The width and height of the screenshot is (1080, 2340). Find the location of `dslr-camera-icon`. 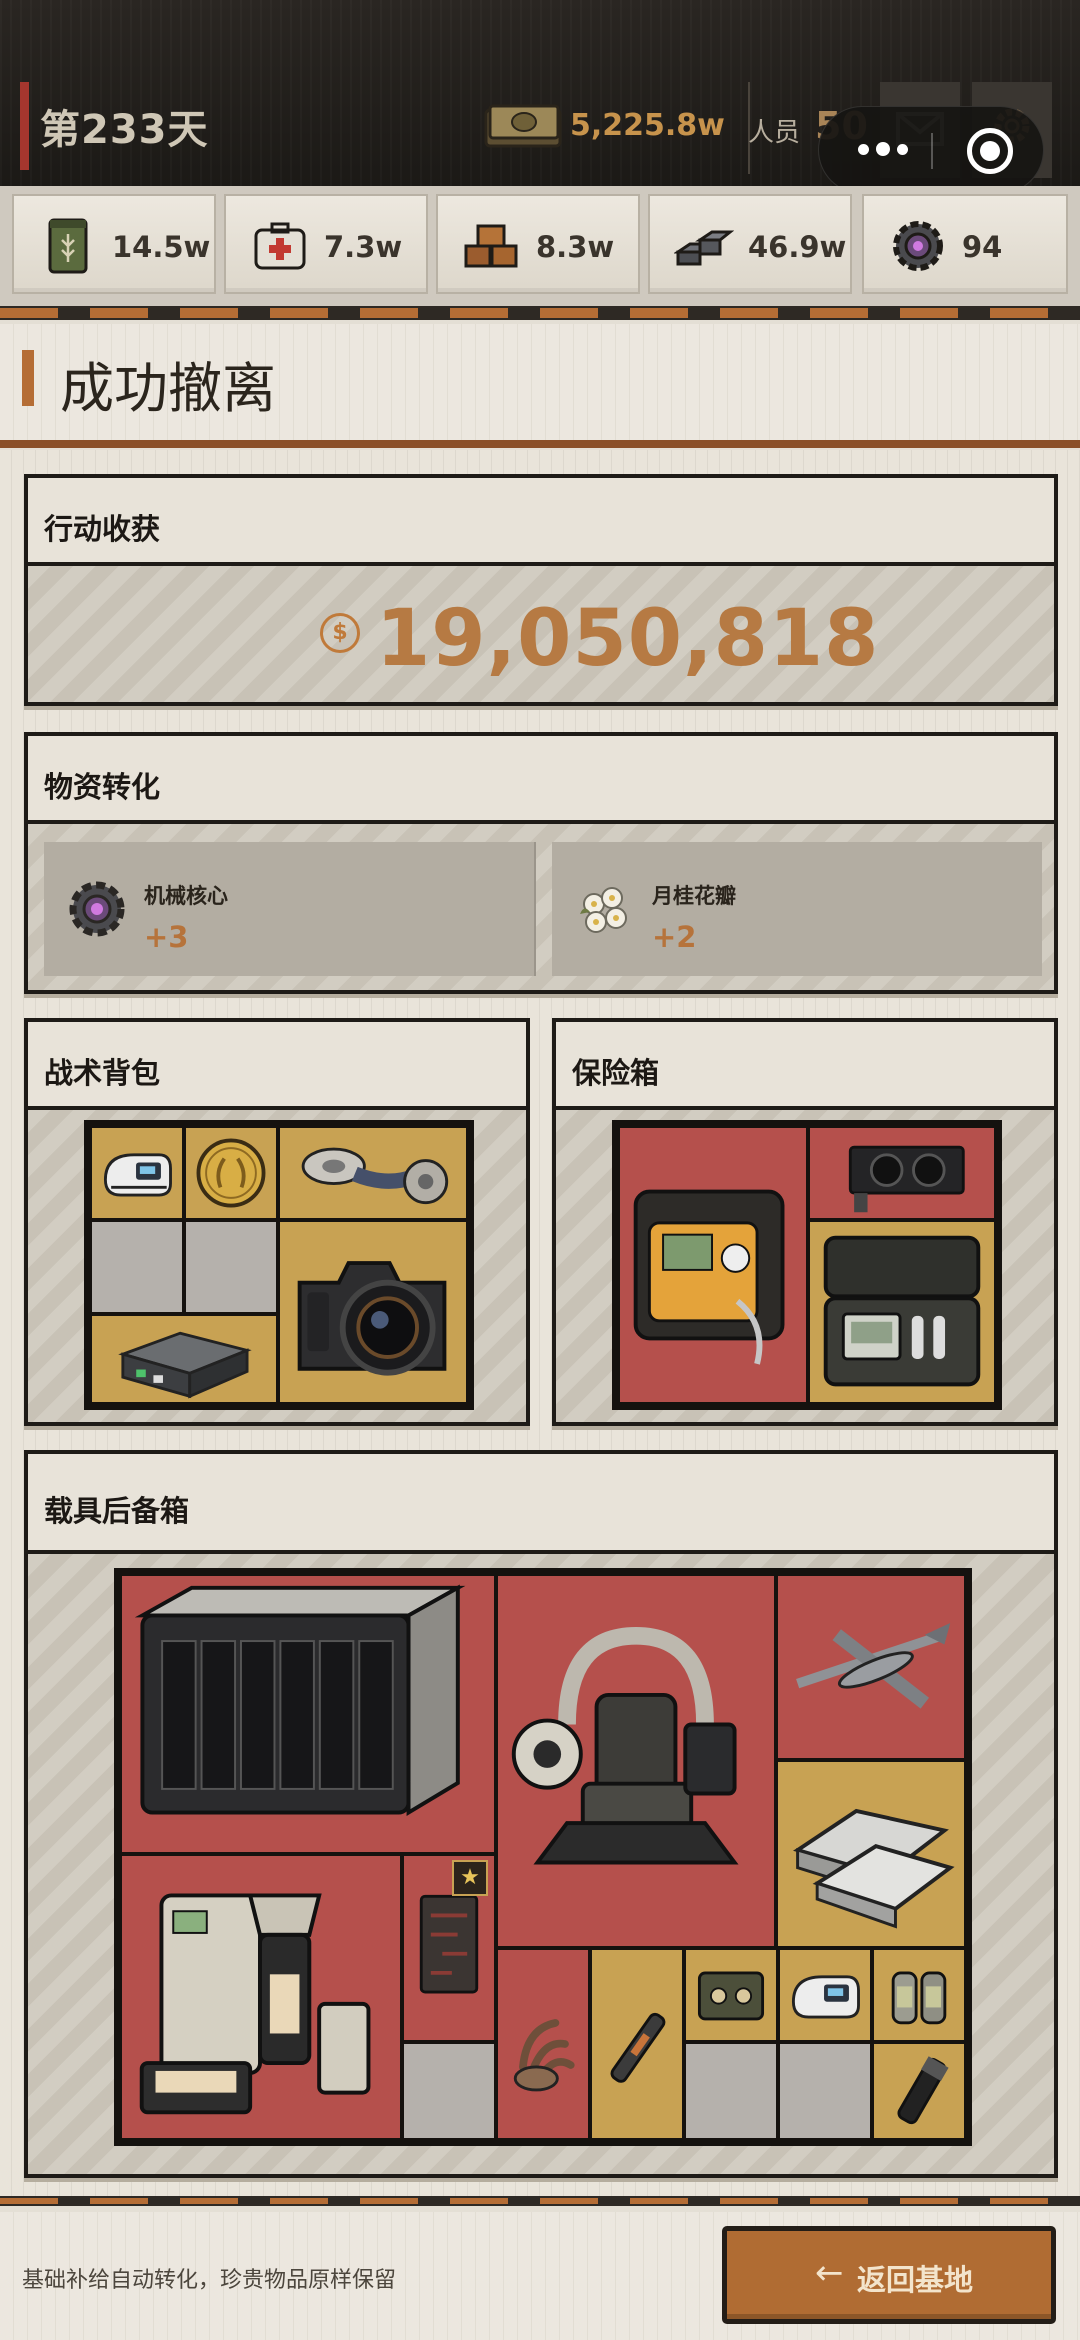

dslr-camera-icon is located at coordinates (372, 1318).